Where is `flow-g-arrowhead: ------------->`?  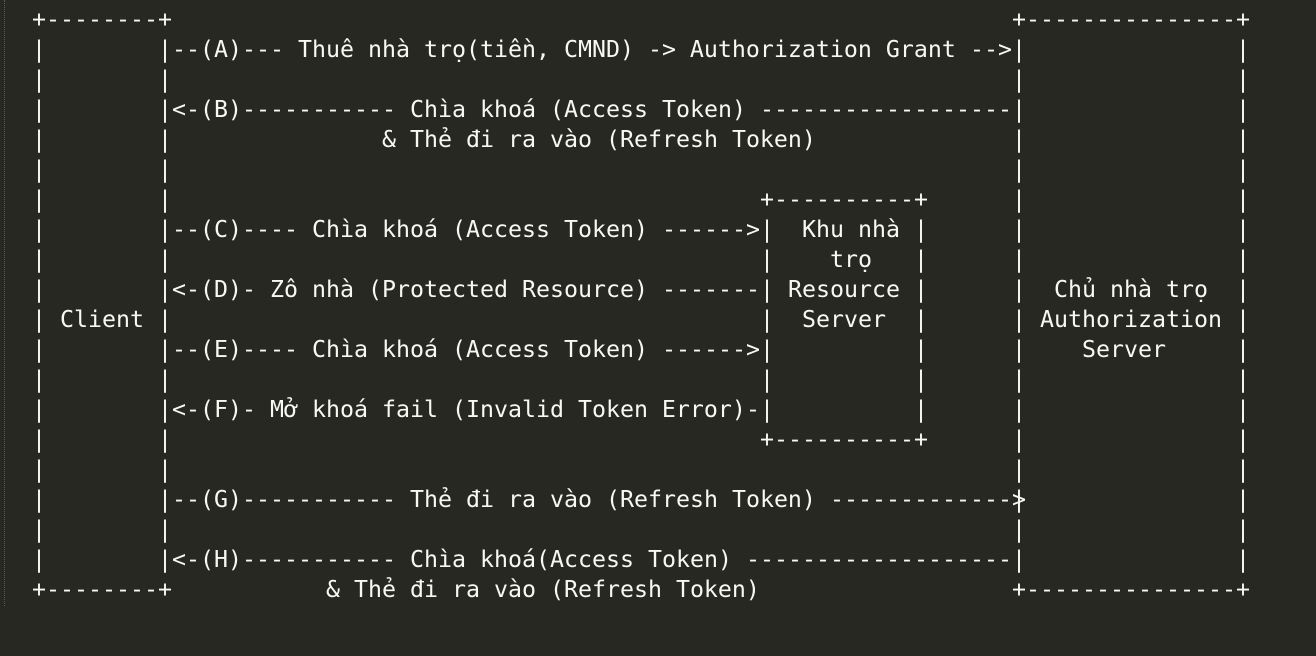 flow-g-arrowhead: -------------> is located at coordinates (921, 499).